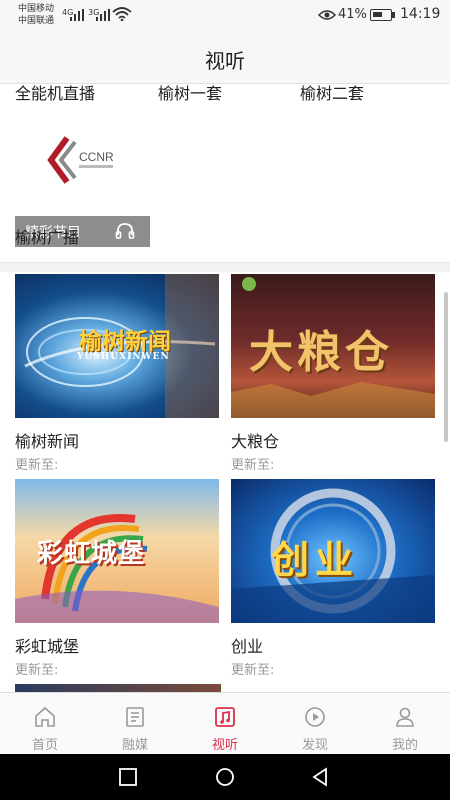  Describe the element at coordinates (118, 688) in the screenshot. I see `program-card-partial` at that location.